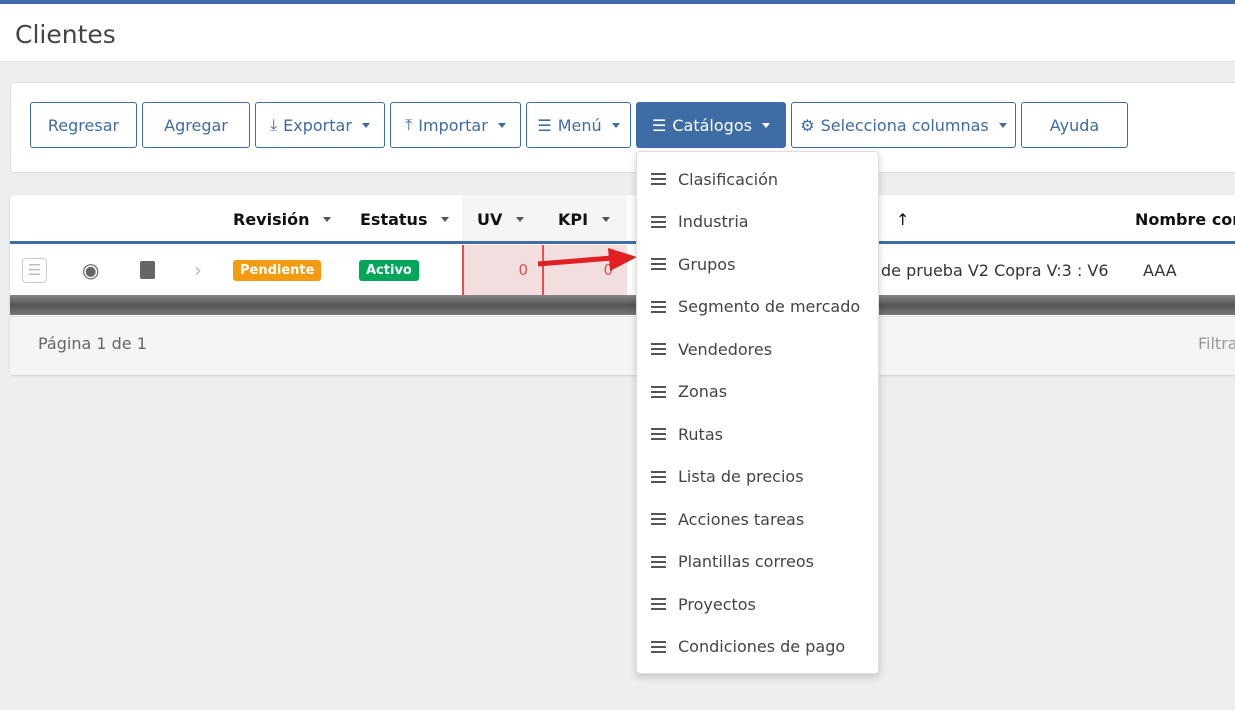  Describe the element at coordinates (746, 561) in the screenshot. I see `menu-item-label: Plantillas correos` at that location.